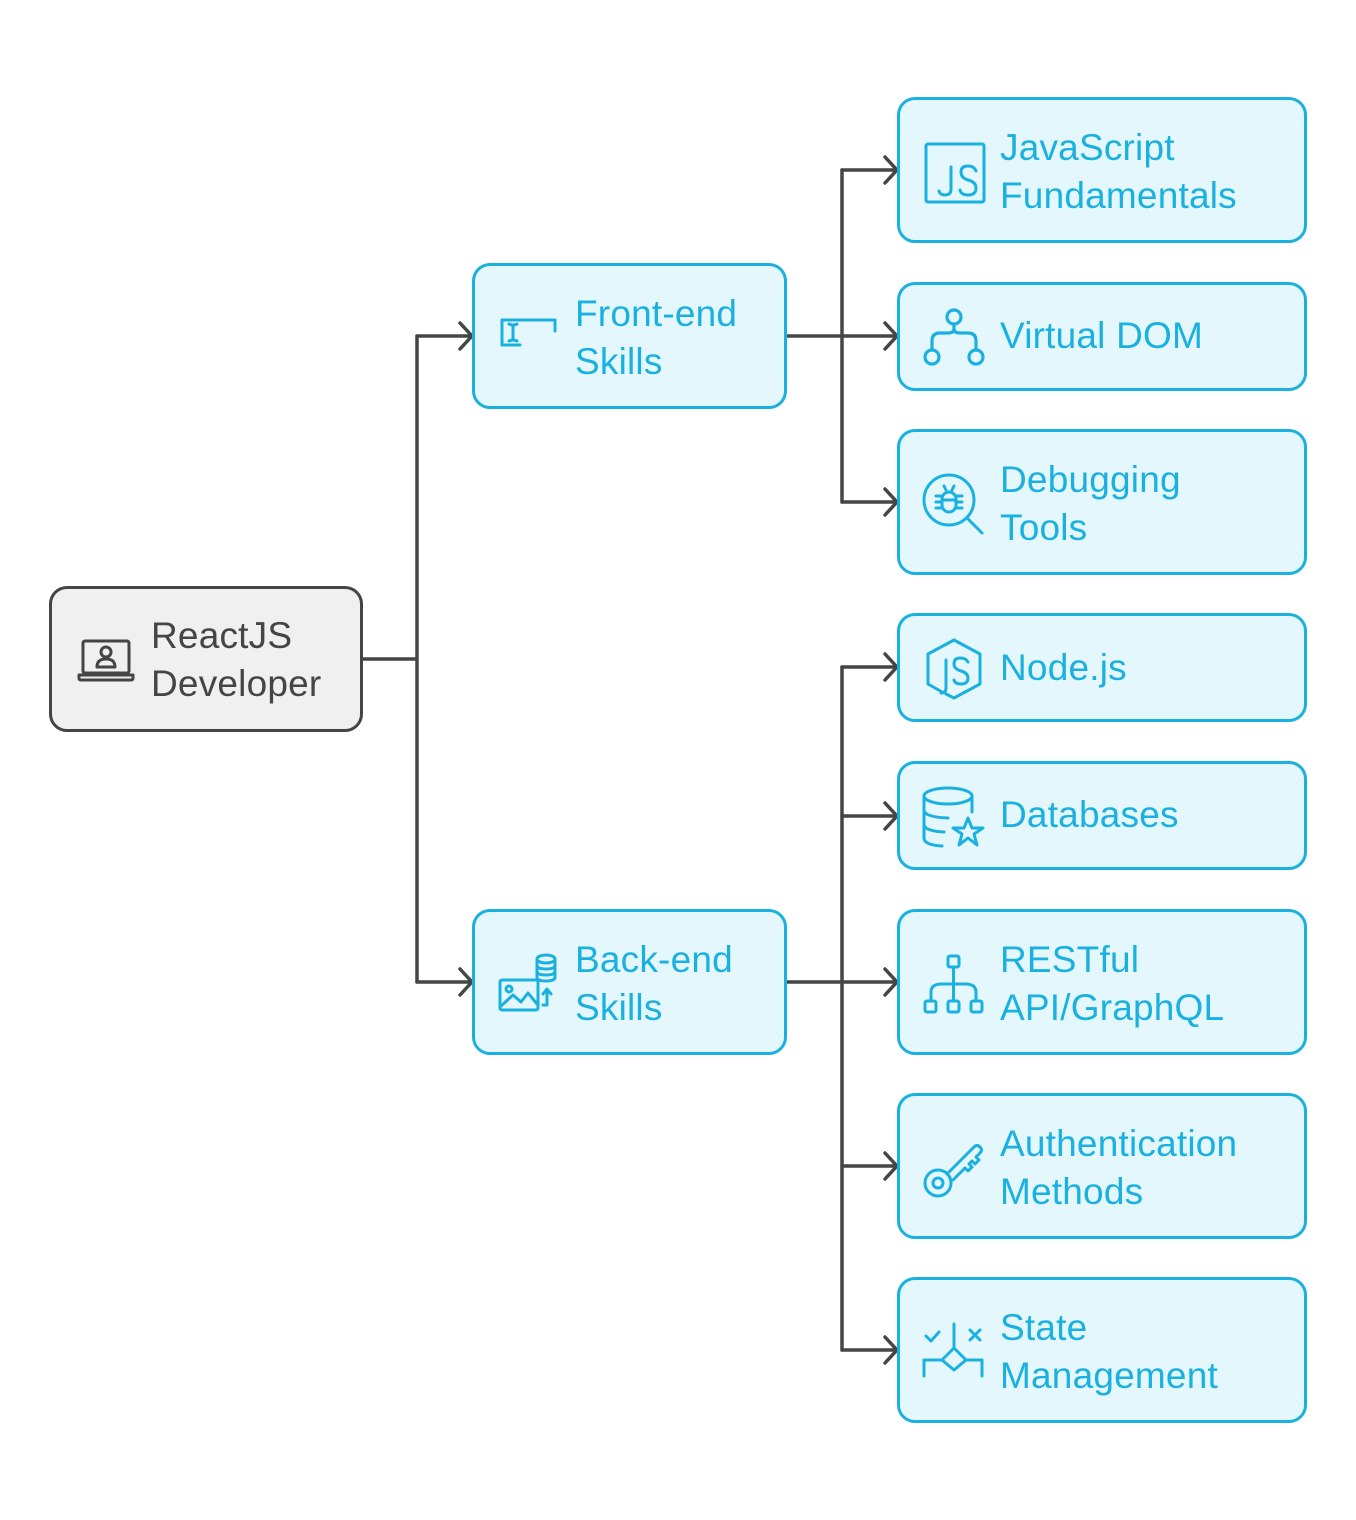 The width and height of the screenshot is (1356, 1520). What do you see at coordinates (954, 816) in the screenshot?
I see `database-star-icon` at bounding box center [954, 816].